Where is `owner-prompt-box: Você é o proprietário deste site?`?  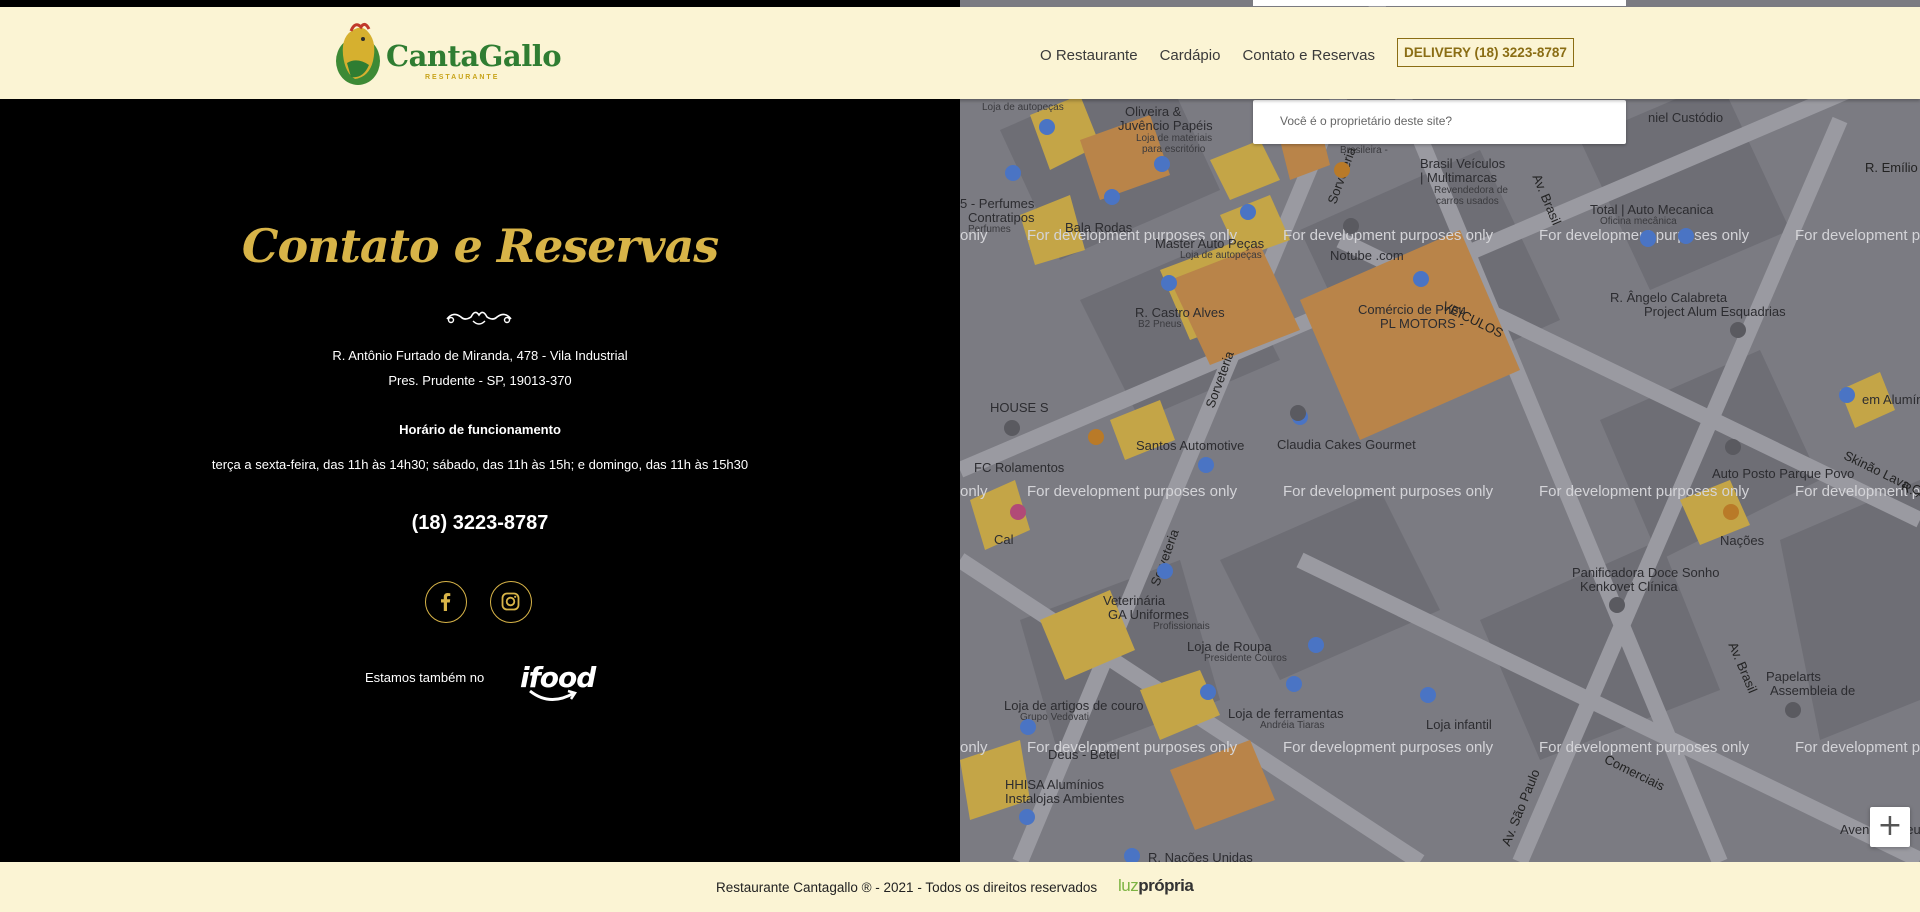 owner-prompt-box: Você é o proprietário deste site? is located at coordinates (1439, 122).